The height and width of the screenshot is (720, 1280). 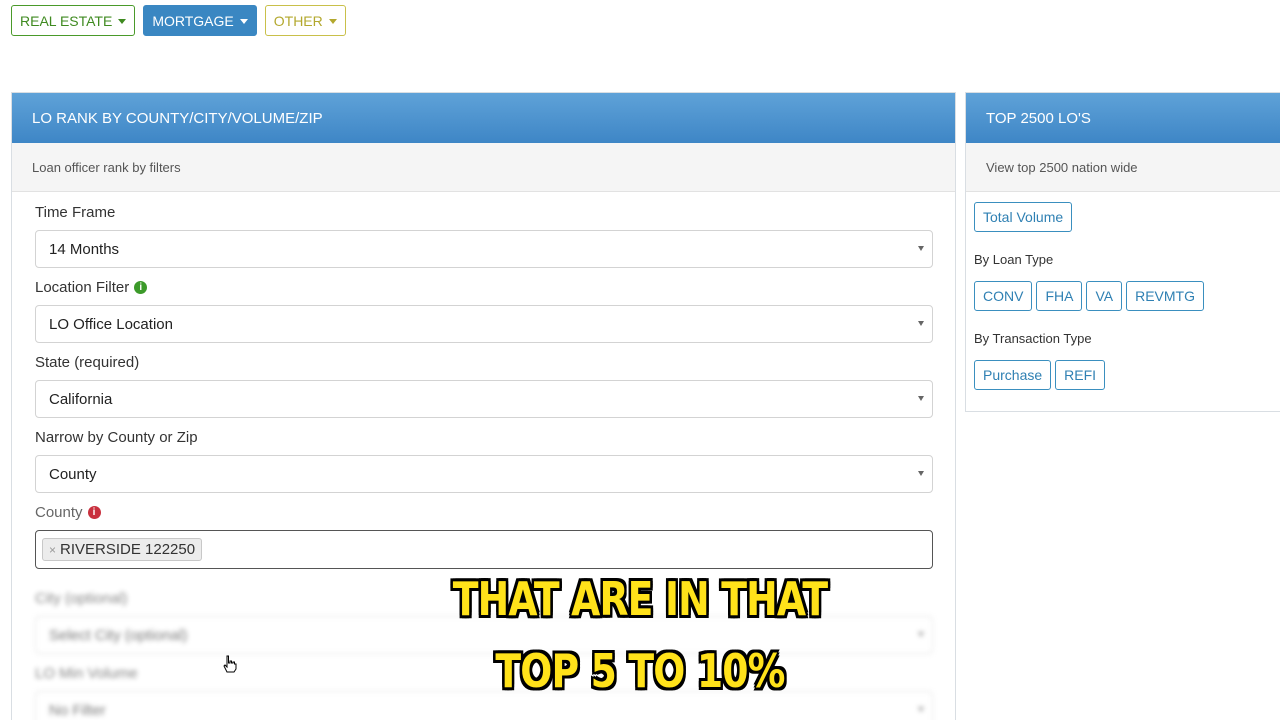 I want to click on video-caption-line-2: TOP 5 TO 10%, so click(x=640, y=671).